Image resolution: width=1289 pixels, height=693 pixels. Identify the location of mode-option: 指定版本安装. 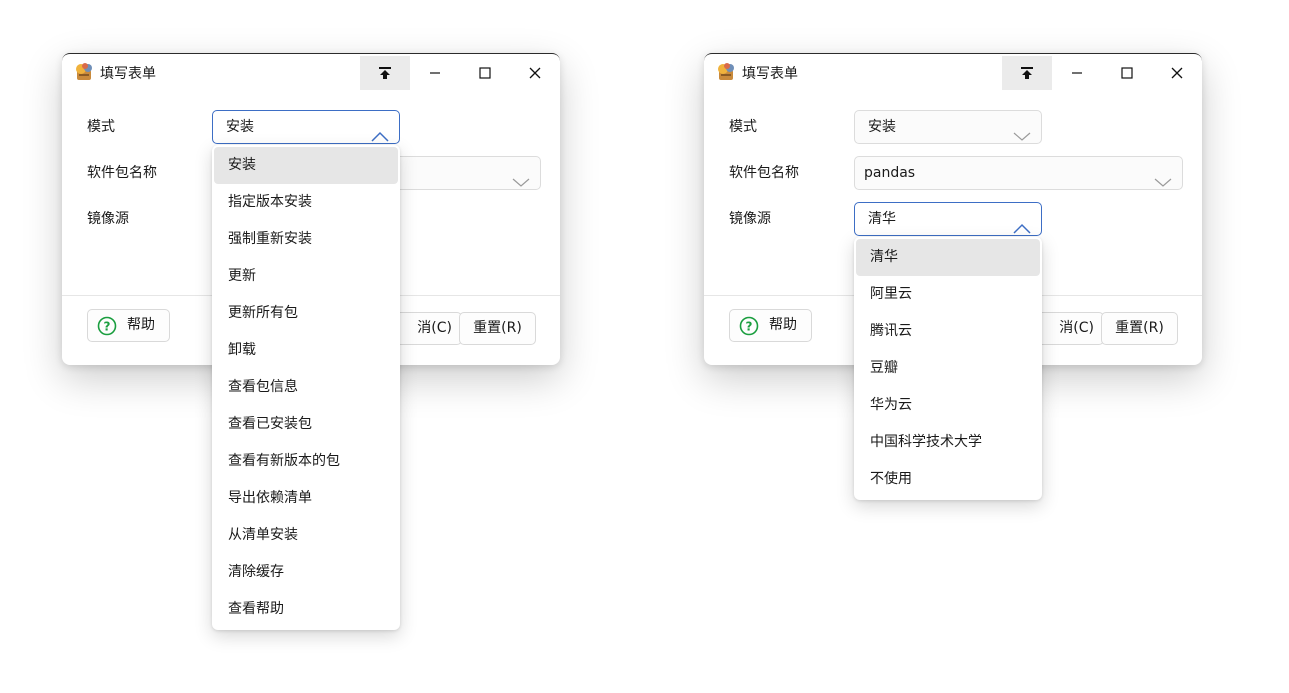
(306, 202).